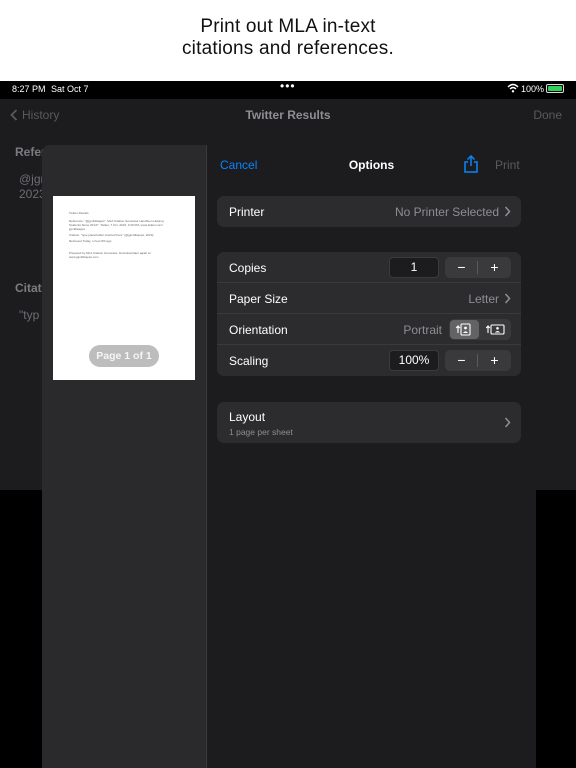  Describe the element at coordinates (461, 360) in the screenshot. I see `scaling-decrement-button: −` at that location.